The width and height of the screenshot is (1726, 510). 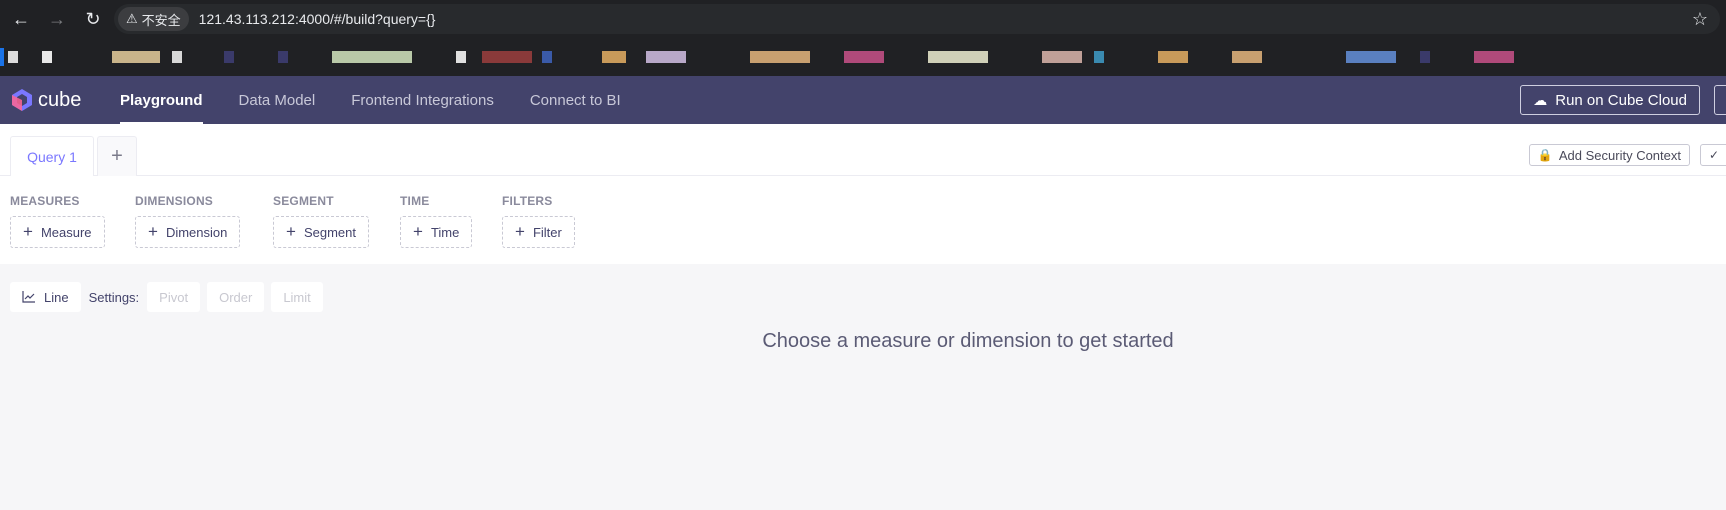 What do you see at coordinates (329, 232) in the screenshot?
I see `add-segment-label: Segment` at bounding box center [329, 232].